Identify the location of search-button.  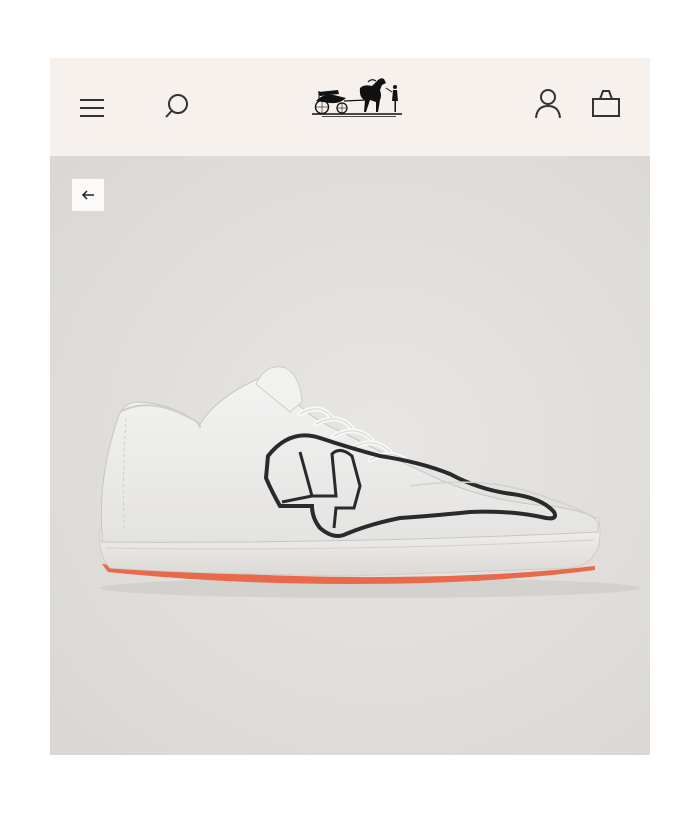
(177, 106).